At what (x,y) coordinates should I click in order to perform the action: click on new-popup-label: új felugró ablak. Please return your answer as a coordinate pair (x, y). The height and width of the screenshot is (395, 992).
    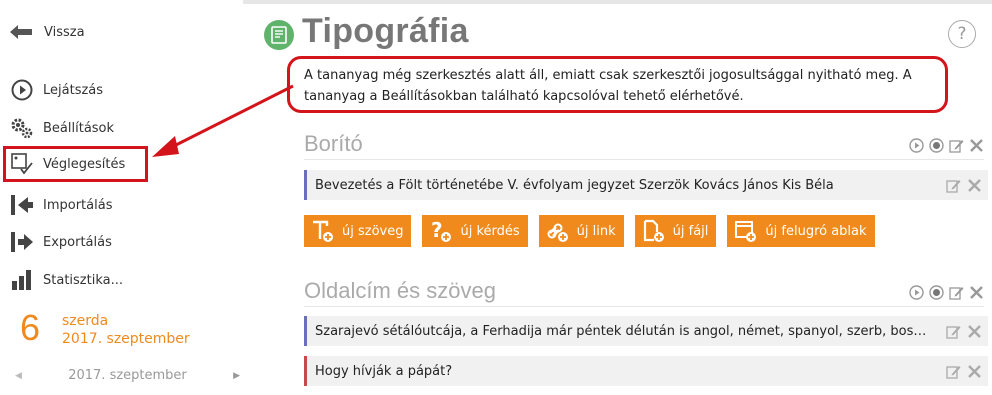
    Looking at the image, I should click on (816, 231).